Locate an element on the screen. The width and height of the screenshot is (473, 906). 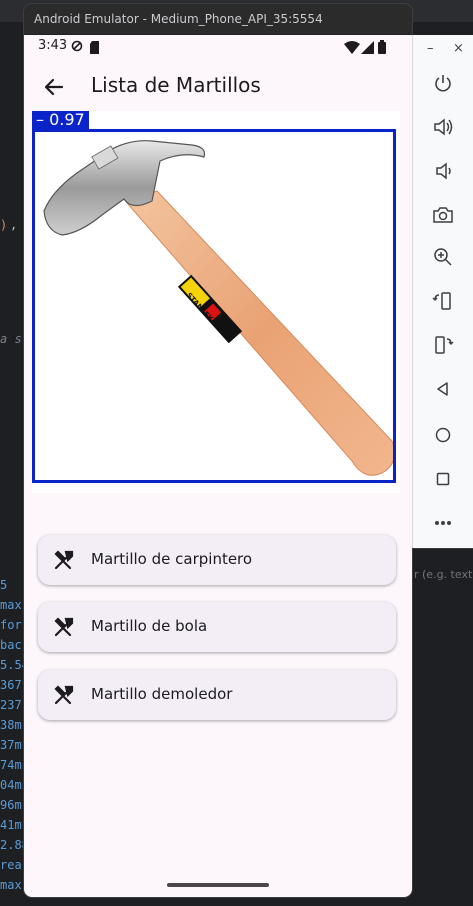
ide-search-panel is located at coordinates (442, 727).